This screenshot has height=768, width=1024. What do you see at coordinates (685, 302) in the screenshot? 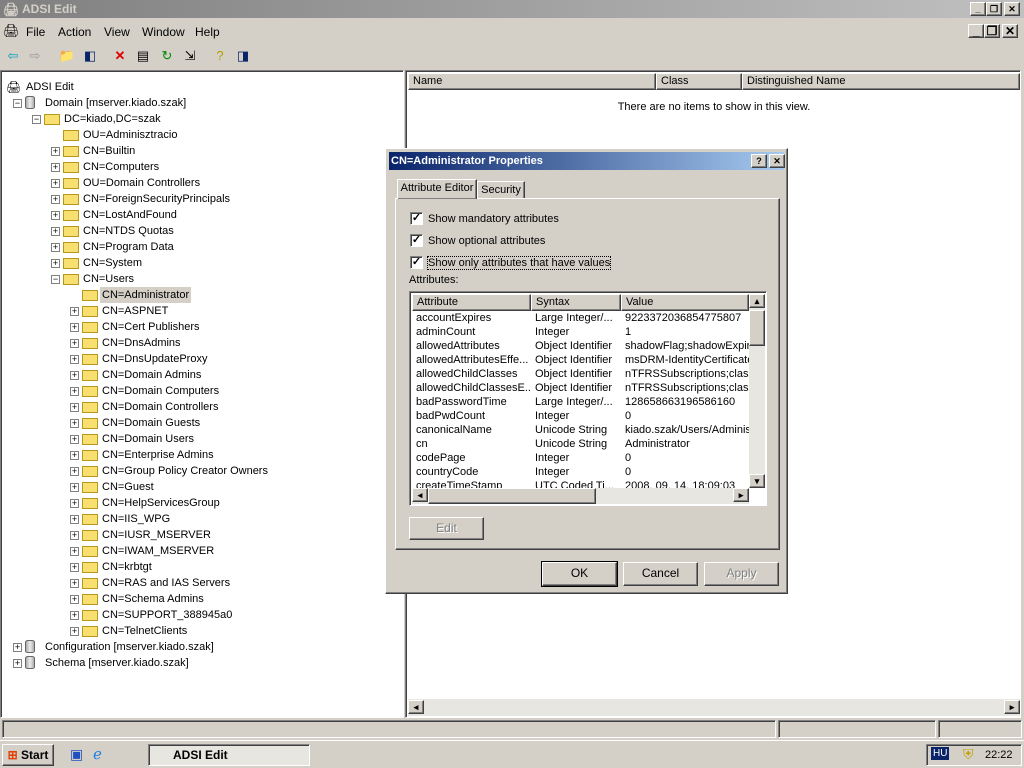
I see `column-header-value: Value` at bounding box center [685, 302].